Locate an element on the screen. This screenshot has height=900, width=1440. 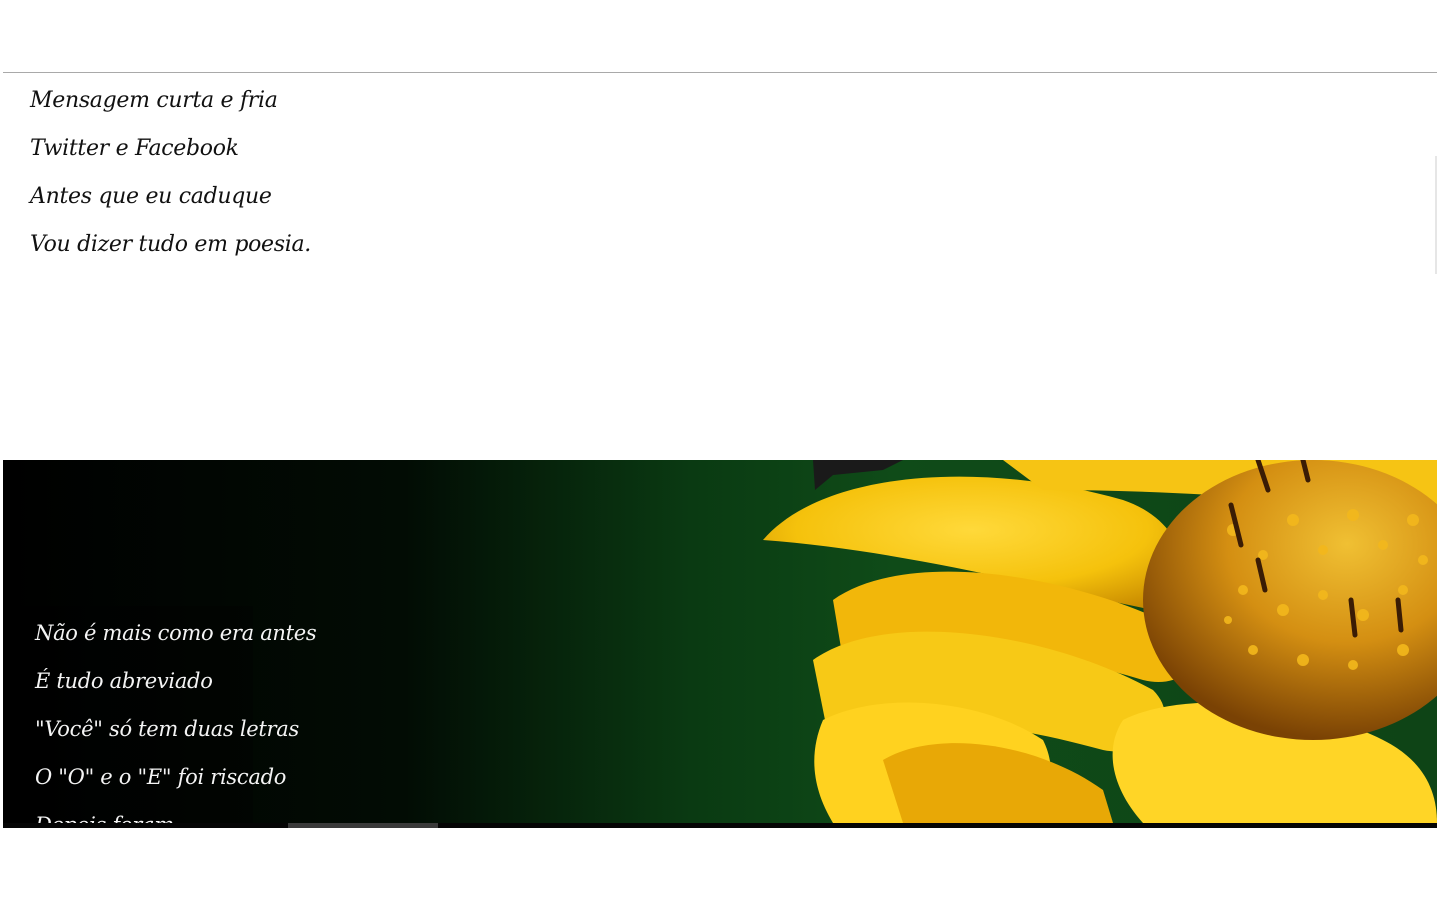
banner-scrollbar-thumb is located at coordinates (363, 825).